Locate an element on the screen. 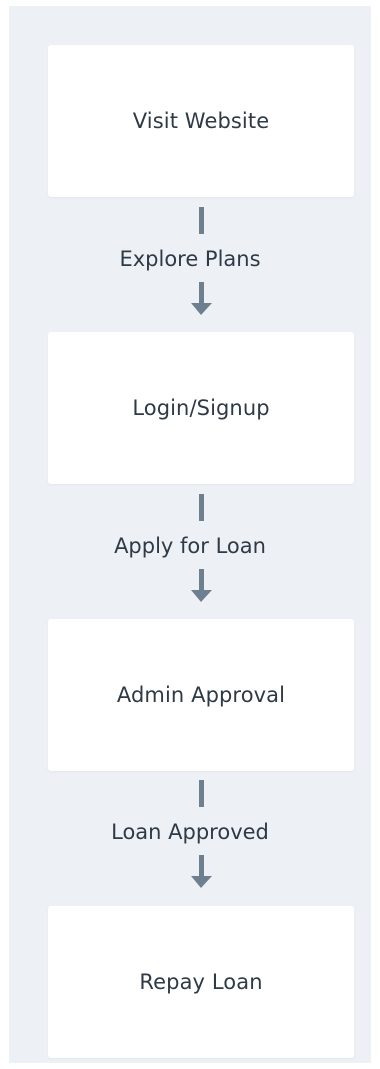 This screenshot has width=380, height=1069. connector-explore-plans: Explore Plans is located at coordinates (190, 265).